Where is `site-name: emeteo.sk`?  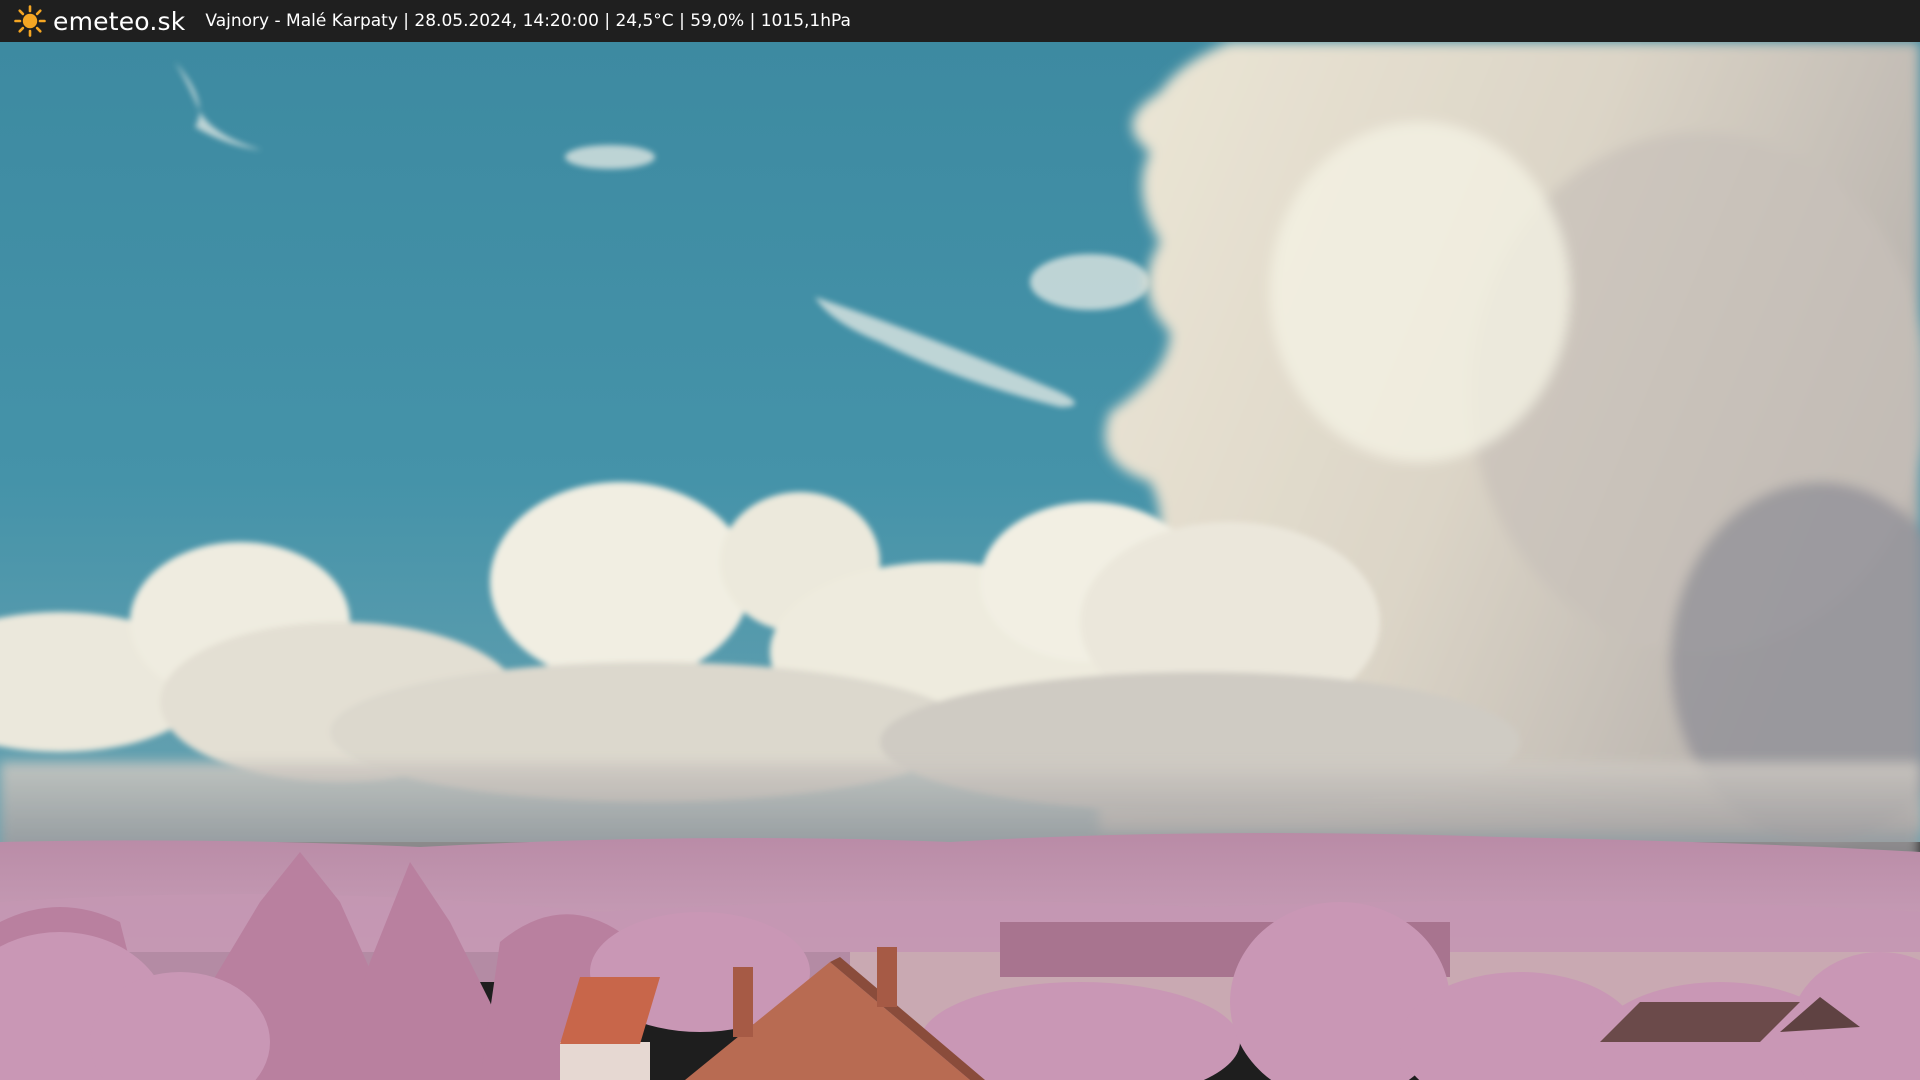
site-name: emeteo.sk is located at coordinates (119, 21).